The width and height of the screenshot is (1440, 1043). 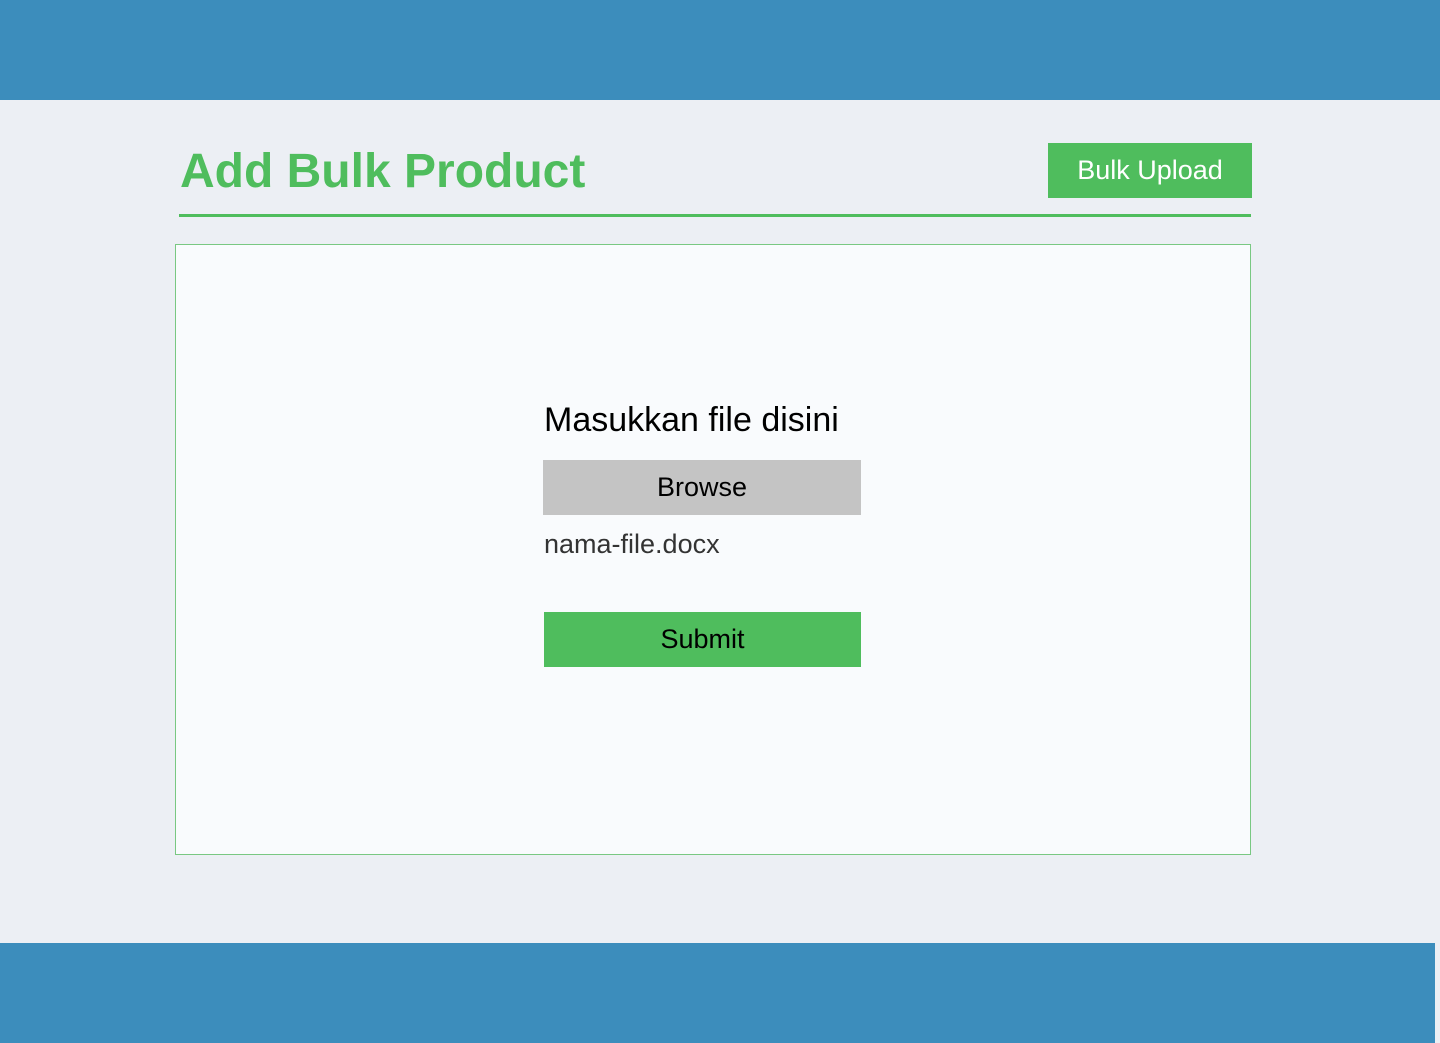 What do you see at coordinates (383, 171) in the screenshot?
I see `page-title: Add Bulk Product` at bounding box center [383, 171].